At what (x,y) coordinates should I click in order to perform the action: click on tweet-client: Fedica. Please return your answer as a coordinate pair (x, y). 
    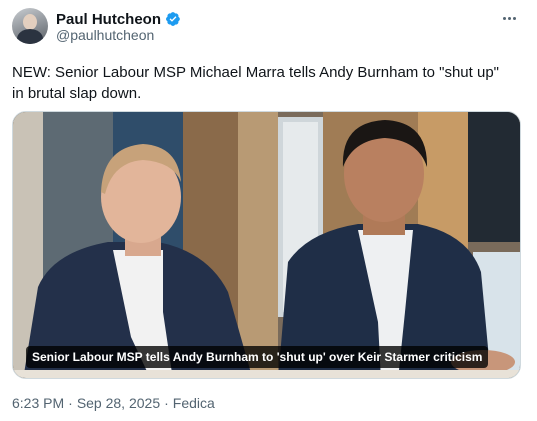
    Looking at the image, I should click on (194, 403).